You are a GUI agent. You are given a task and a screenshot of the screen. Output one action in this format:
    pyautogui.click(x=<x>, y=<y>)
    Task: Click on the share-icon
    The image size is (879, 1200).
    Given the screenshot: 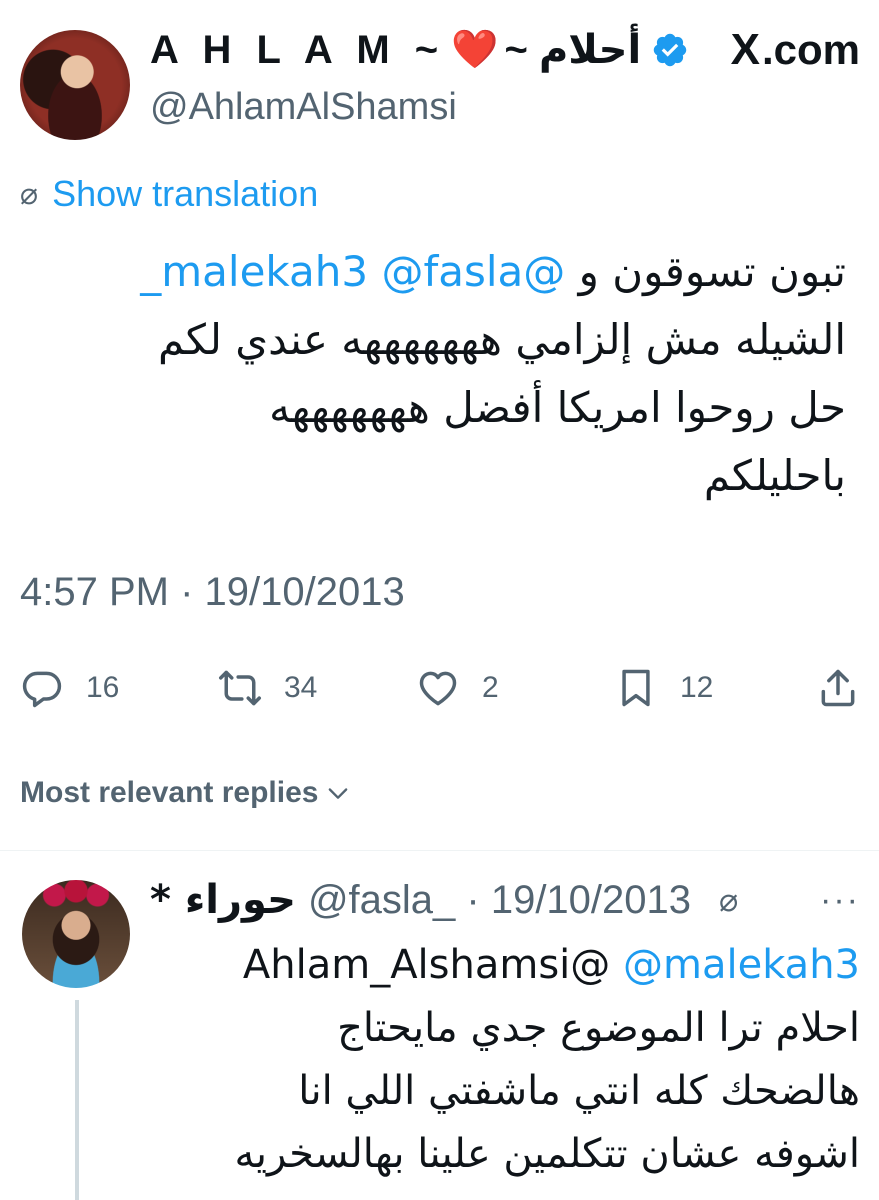 What is the action you would take?
    pyautogui.click(x=838, y=688)
    